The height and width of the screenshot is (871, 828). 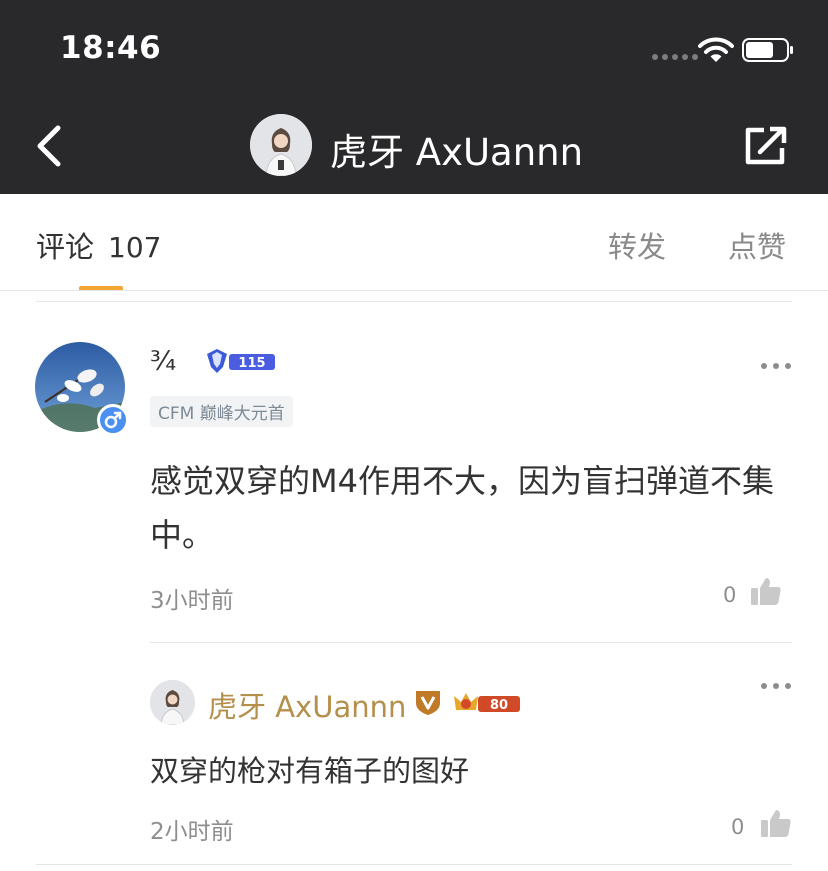 What do you see at coordinates (65, 247) in the screenshot?
I see `tab-comments-label: 评论` at bounding box center [65, 247].